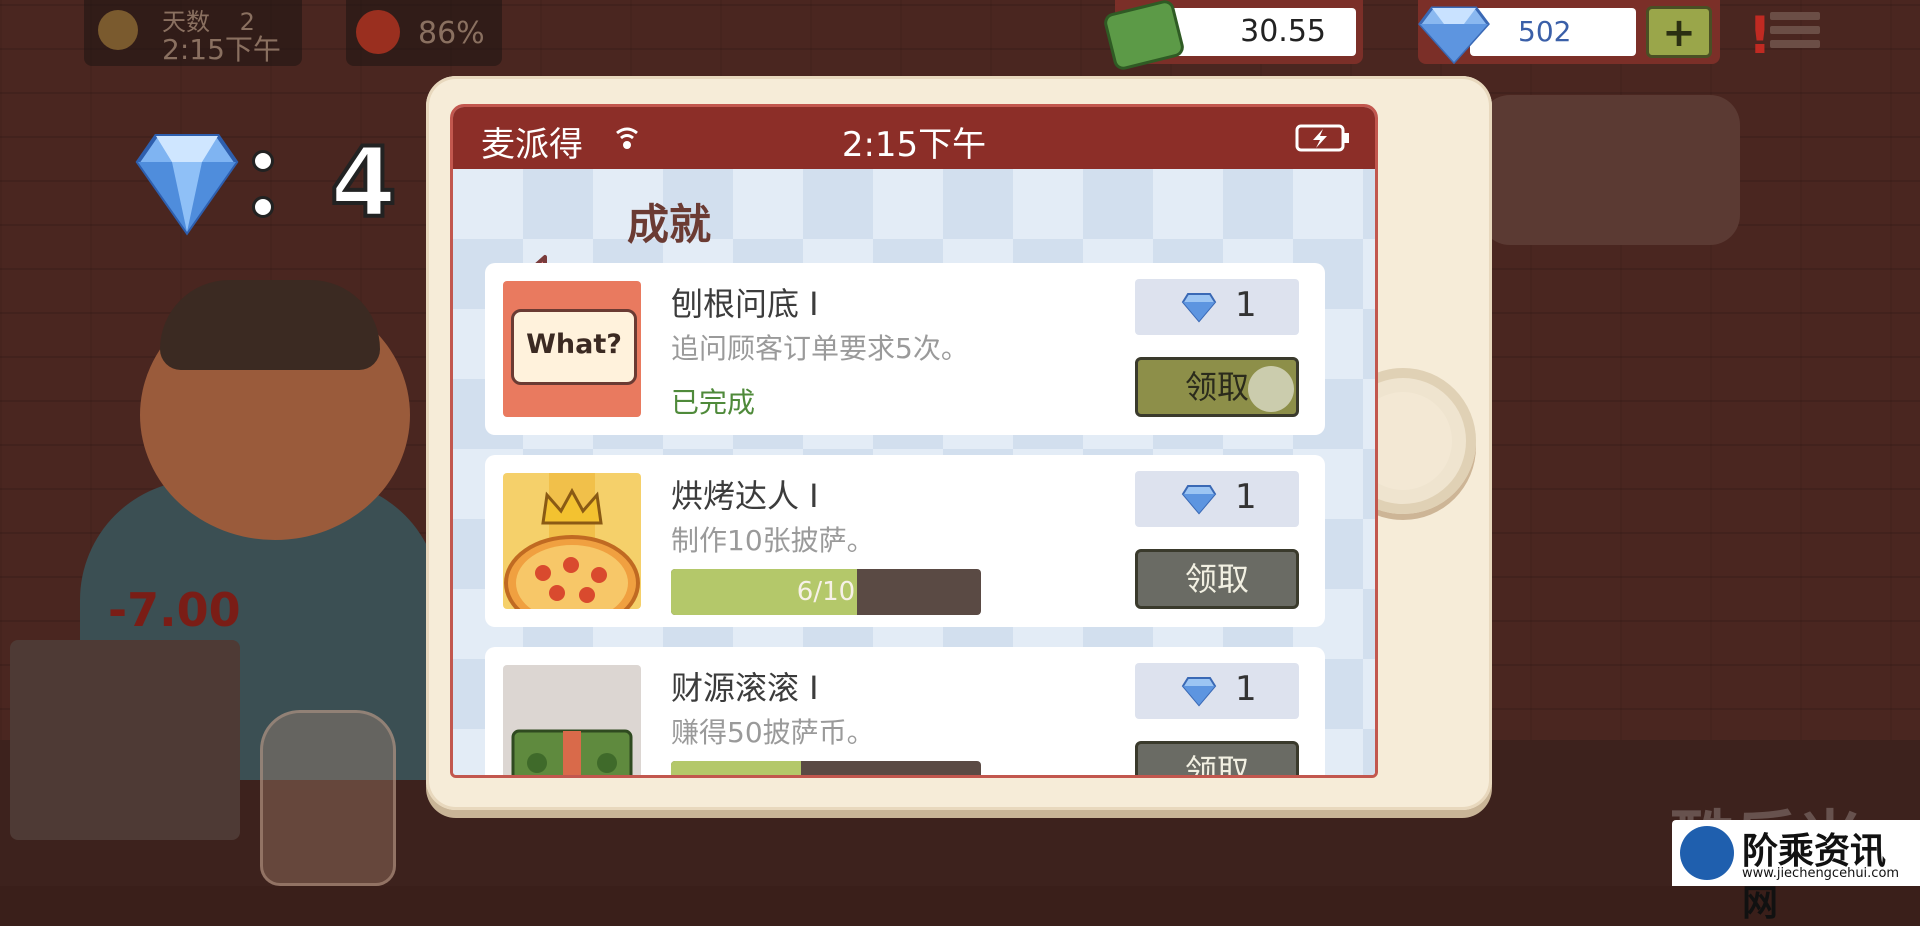 This screenshot has height=926, width=1920. I want to click on menu-icon, so click(1795, 34).